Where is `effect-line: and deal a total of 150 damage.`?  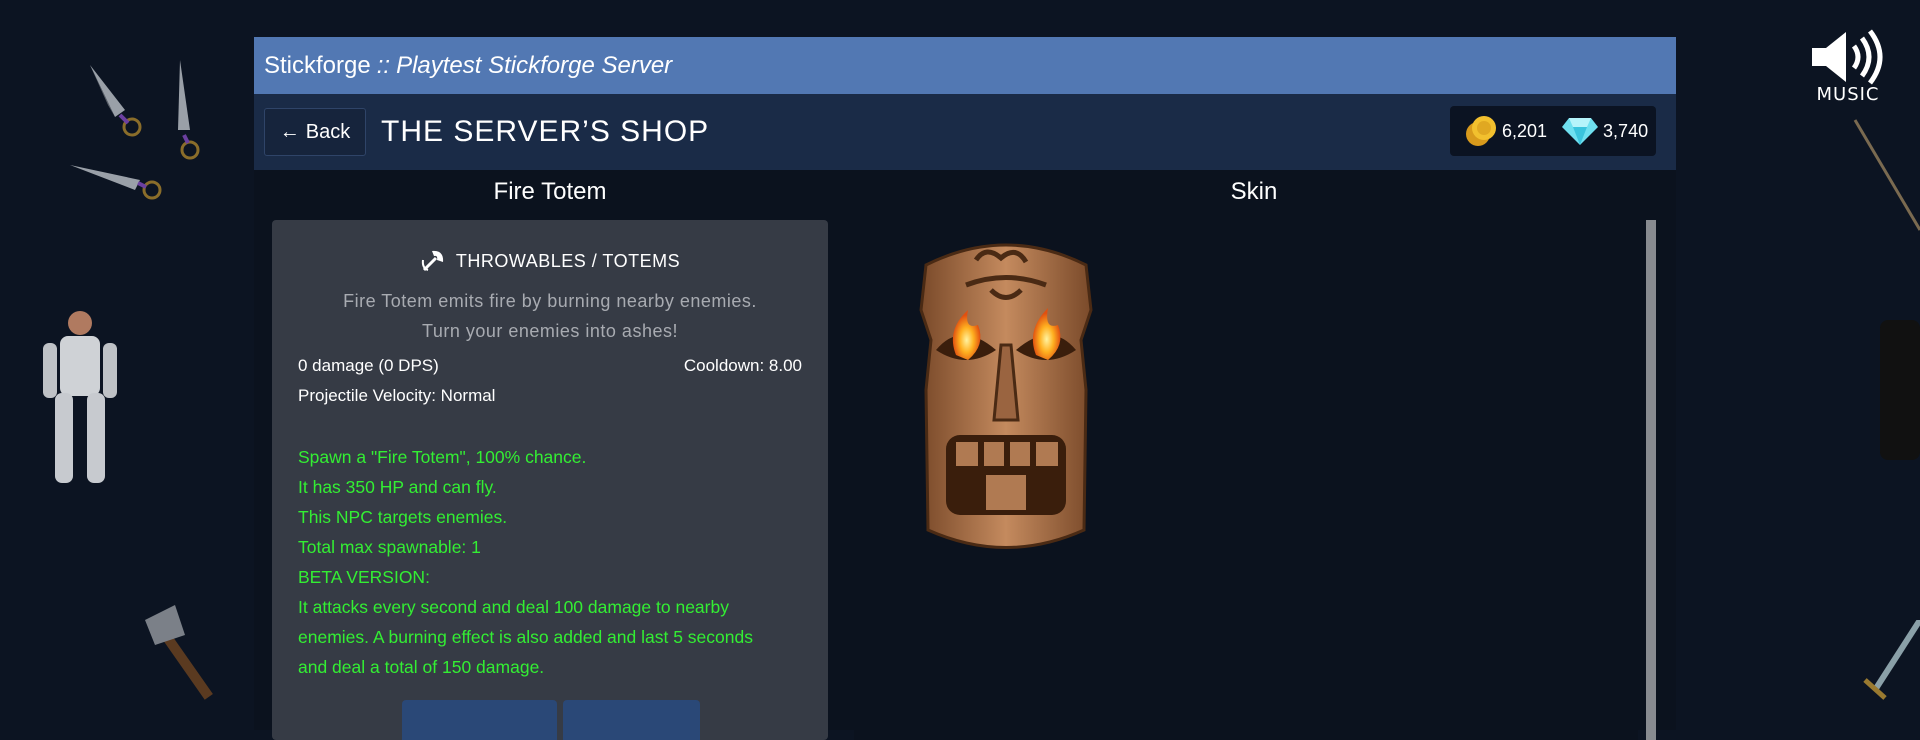 effect-line: and deal a total of 150 damage. is located at coordinates (421, 667).